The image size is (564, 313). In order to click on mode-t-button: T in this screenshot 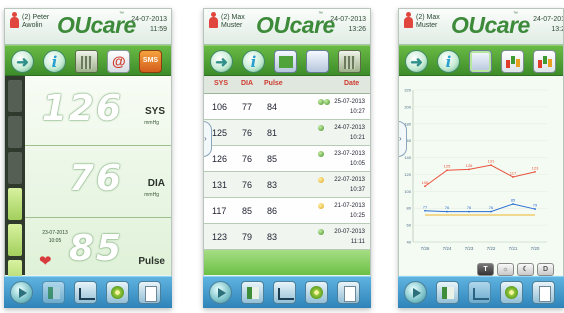, I will do `click(485, 269)`.